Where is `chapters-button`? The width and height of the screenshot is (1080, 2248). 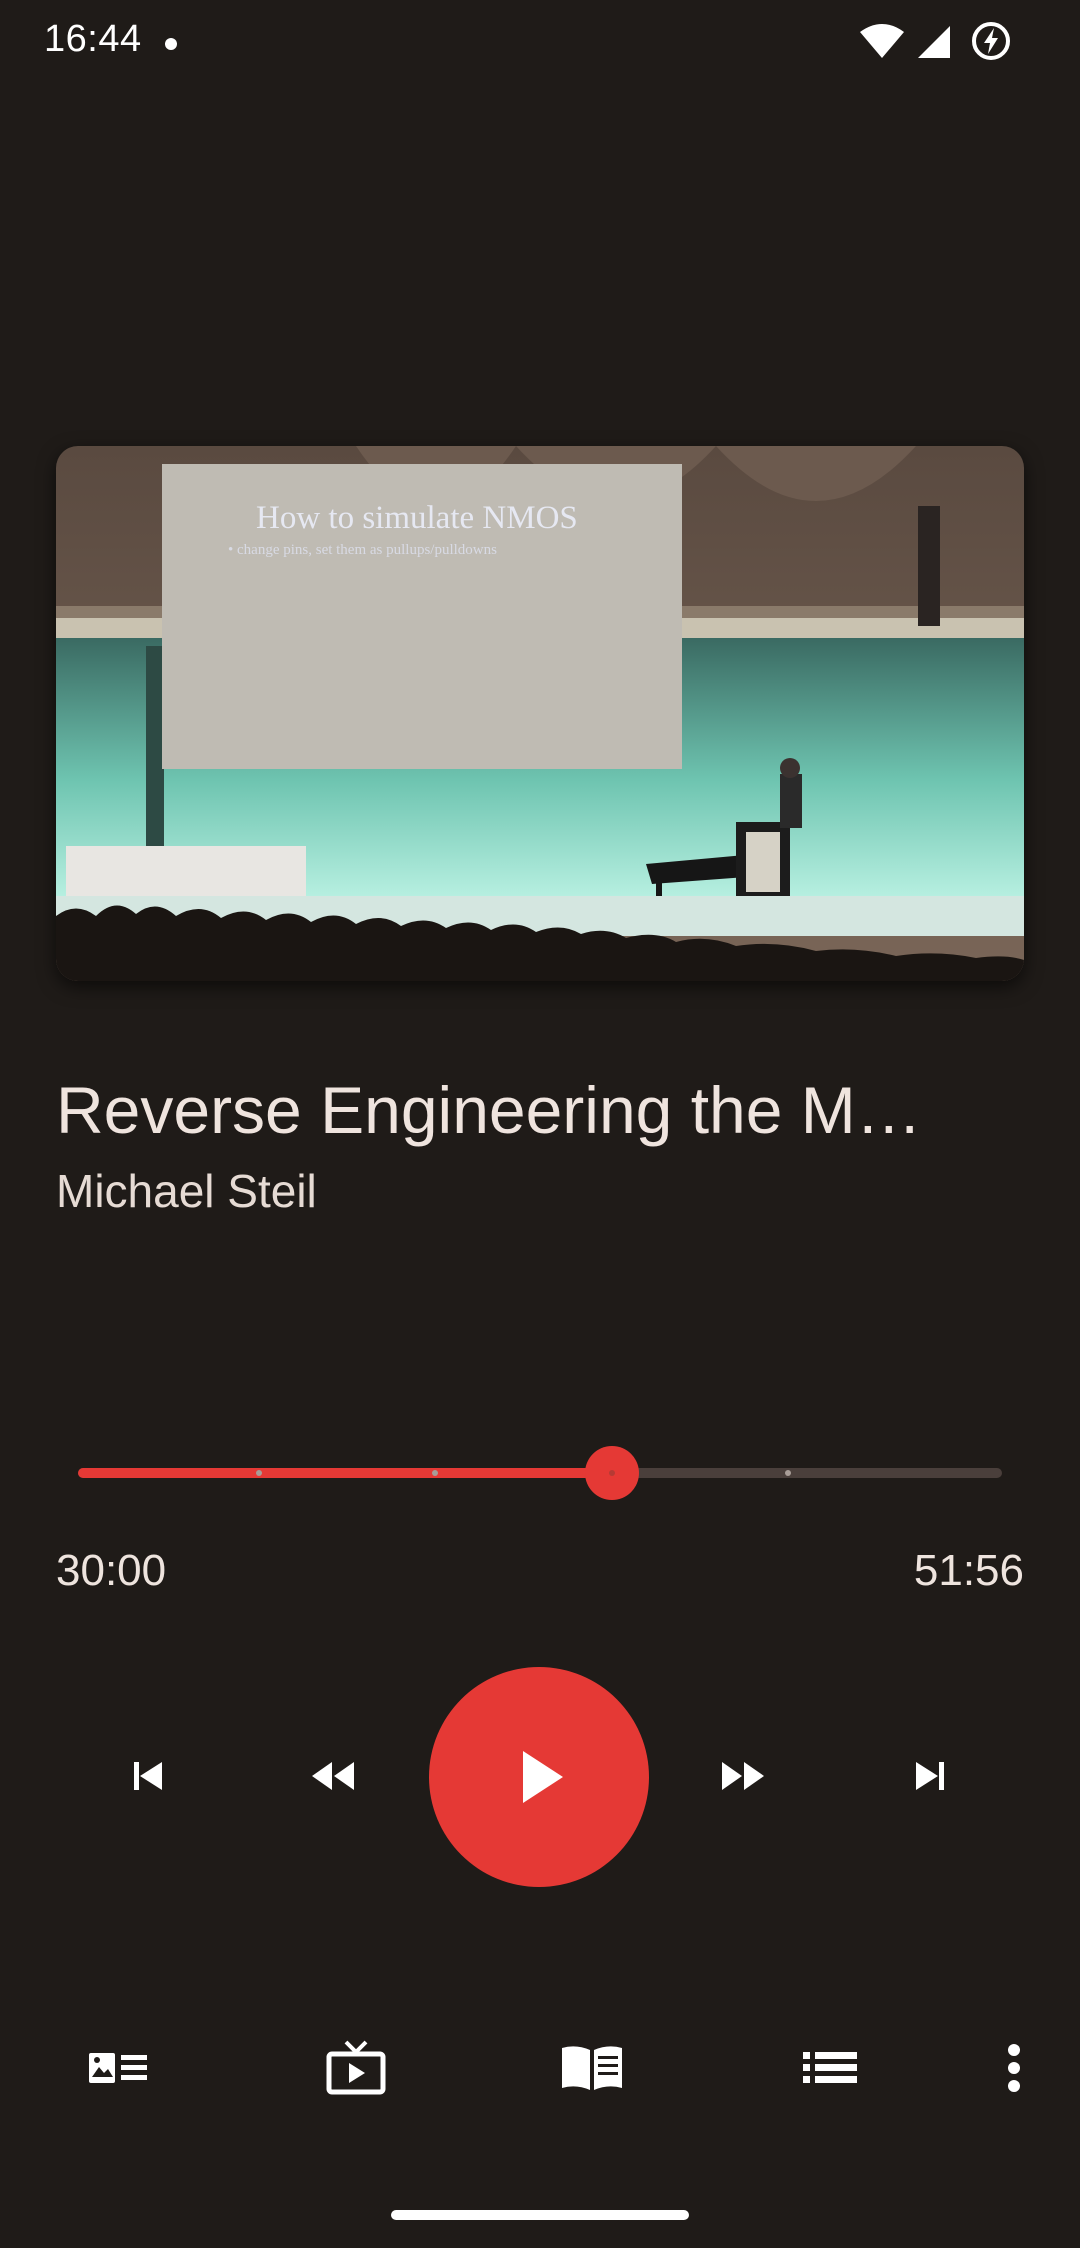
chapters-button is located at coordinates (592, 2068).